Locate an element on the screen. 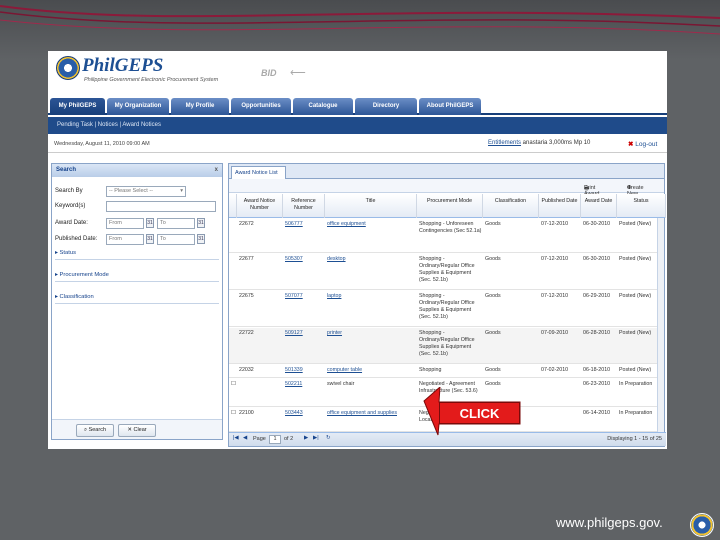 The width and height of the screenshot is (720, 540). first-page-icon: |◀ is located at coordinates (236, 438).